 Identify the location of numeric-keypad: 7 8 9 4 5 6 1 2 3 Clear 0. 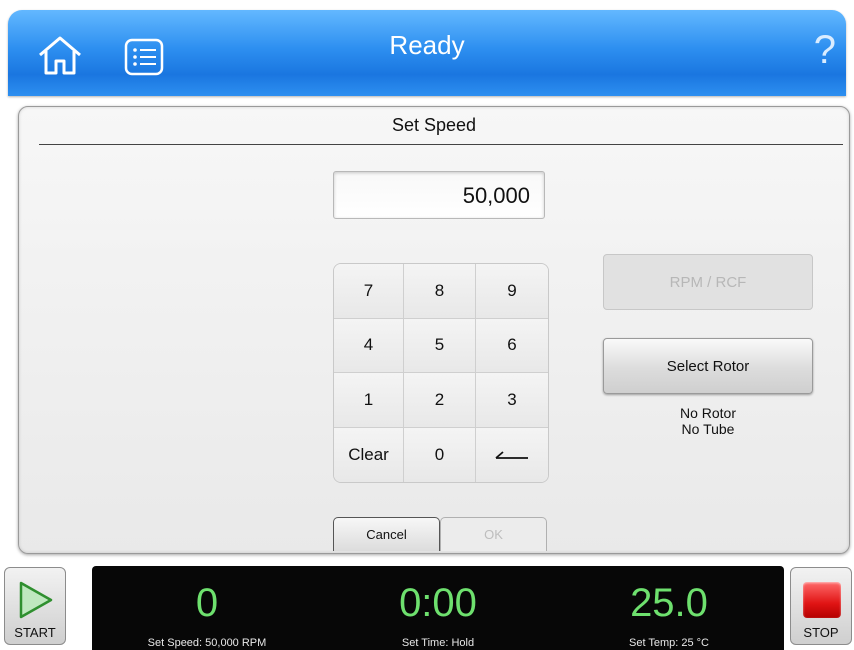
(441, 373).